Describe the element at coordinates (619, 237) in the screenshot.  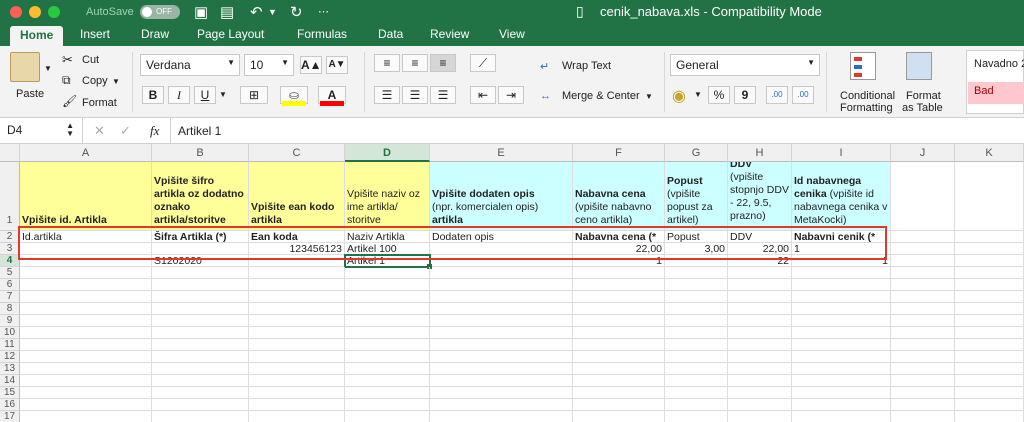
I see `cell-f2: Nabavna cena (*` at that location.